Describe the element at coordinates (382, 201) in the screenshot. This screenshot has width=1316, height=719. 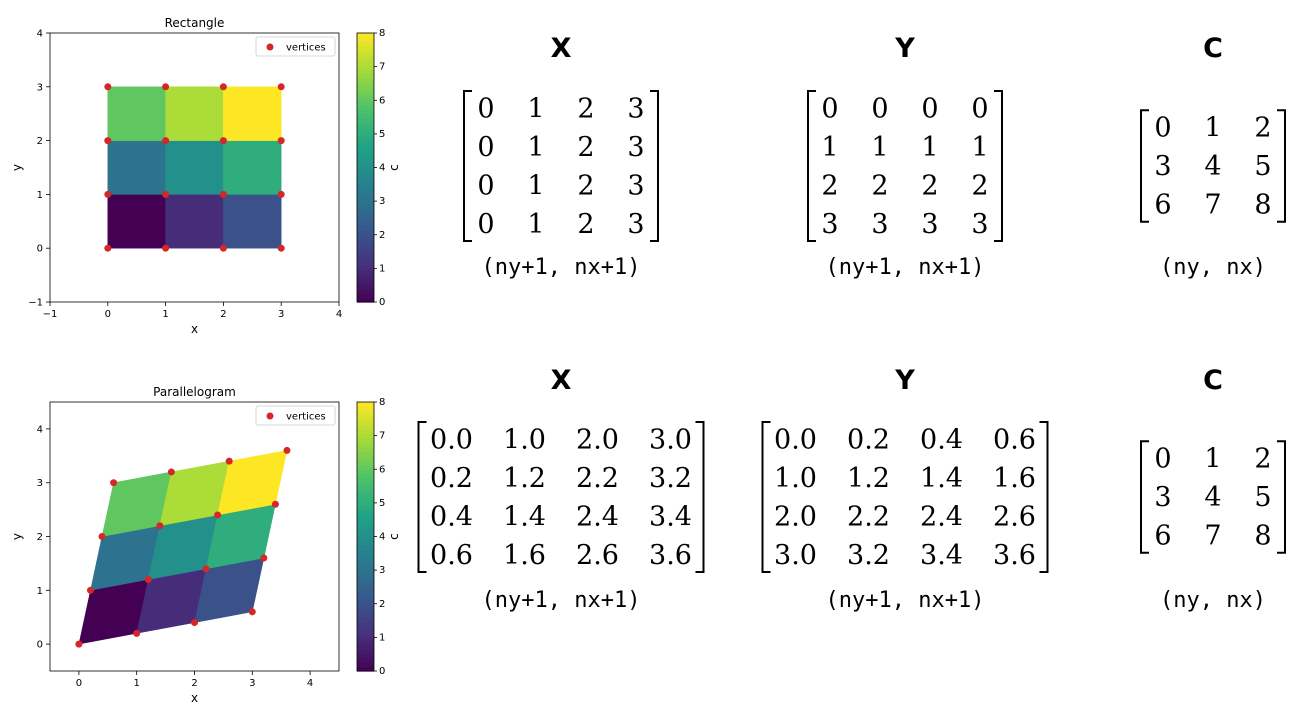
I see `colorbar-tick-label: 3` at that location.